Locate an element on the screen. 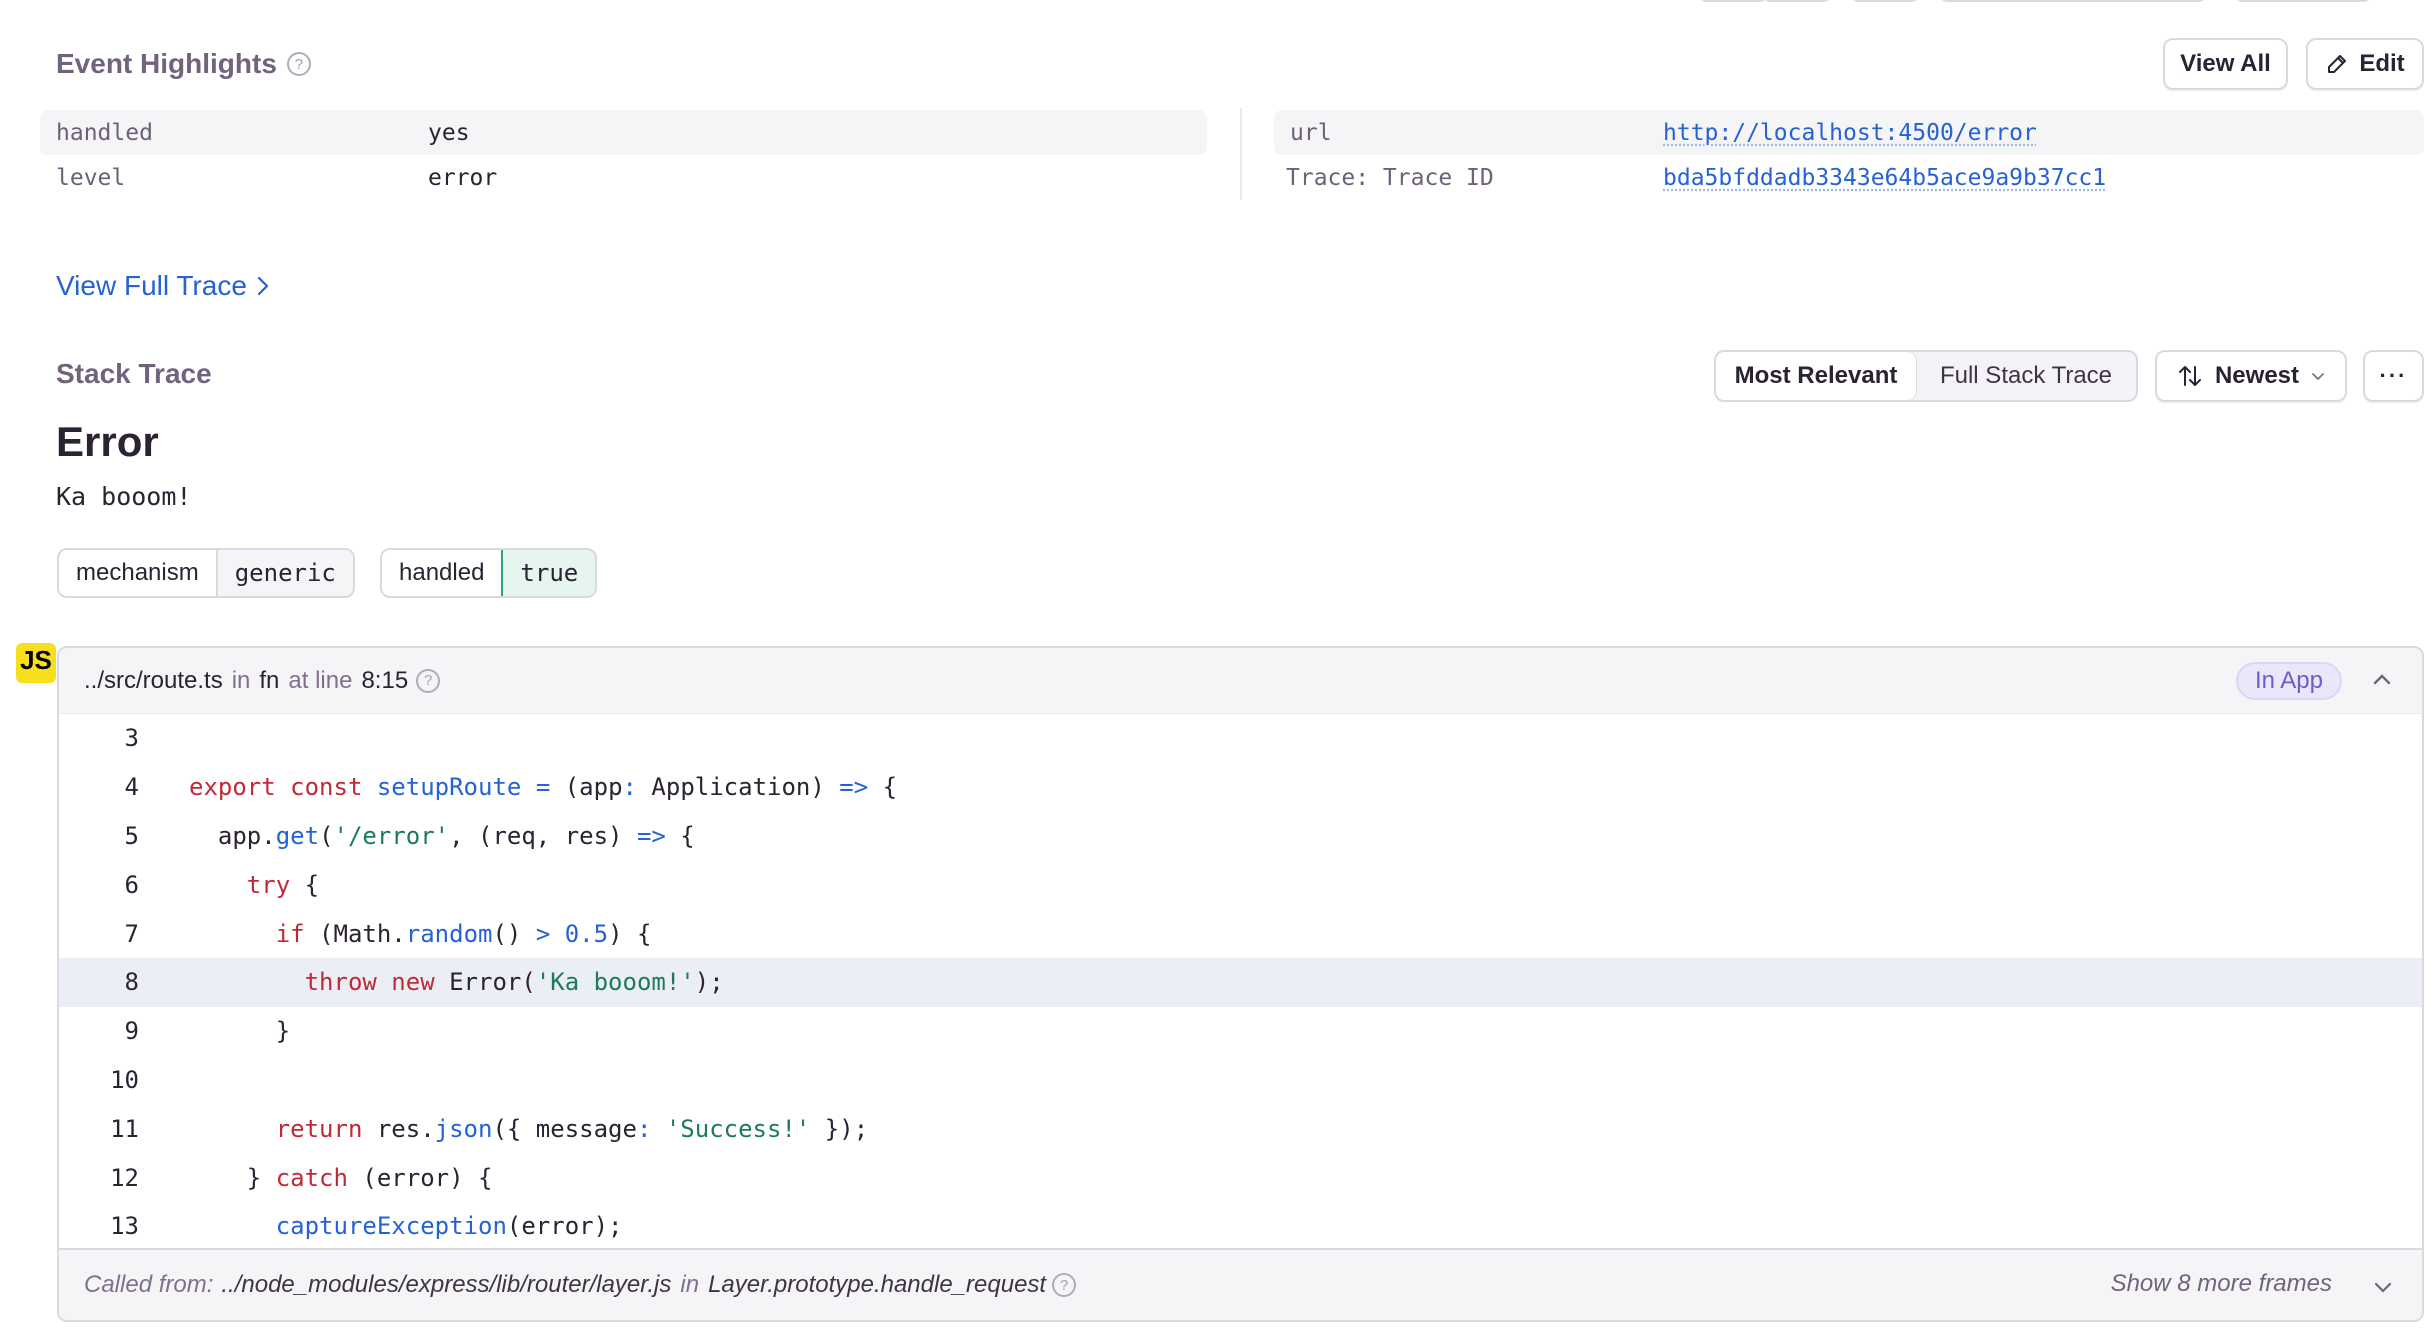  line-number: 5 is located at coordinates (131, 835).